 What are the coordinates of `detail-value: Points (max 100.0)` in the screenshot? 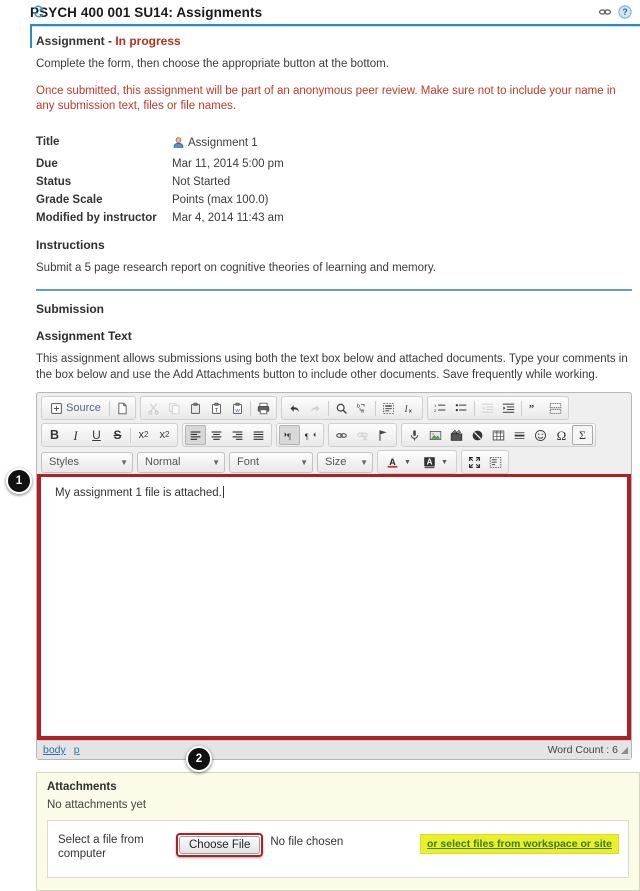 It's located at (220, 199).